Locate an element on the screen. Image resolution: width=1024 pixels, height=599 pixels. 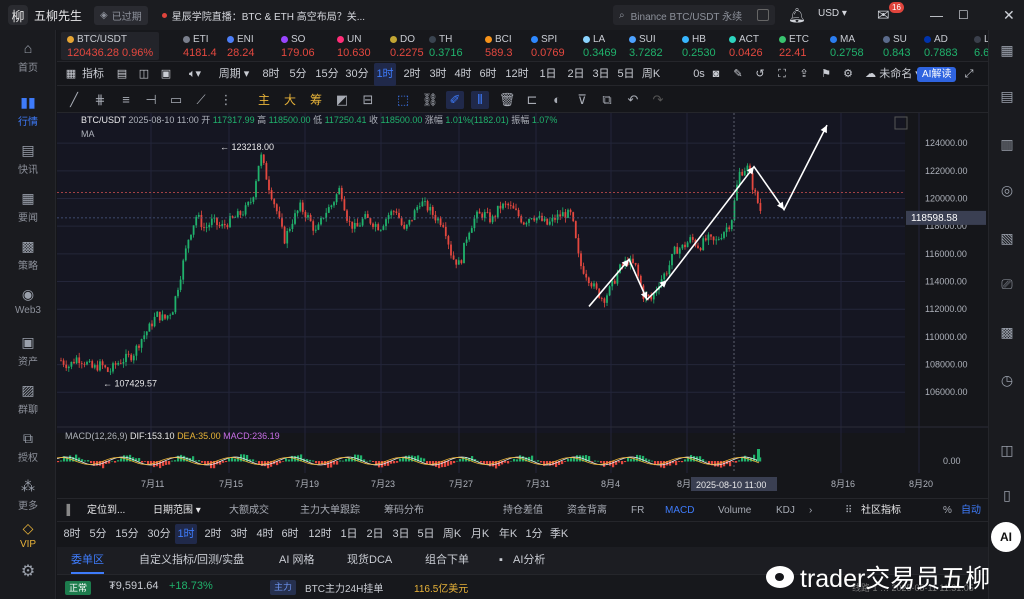
calendar-icon: ▤ is located at coordinates (122, 74).